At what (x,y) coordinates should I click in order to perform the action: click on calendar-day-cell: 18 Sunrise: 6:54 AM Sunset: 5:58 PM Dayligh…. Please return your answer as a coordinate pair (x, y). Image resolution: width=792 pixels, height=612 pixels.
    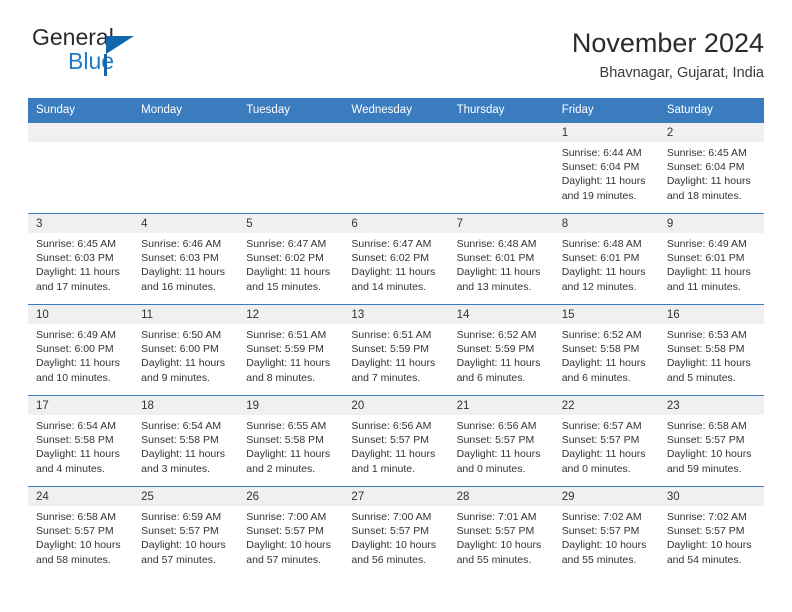
    Looking at the image, I should click on (186, 441).